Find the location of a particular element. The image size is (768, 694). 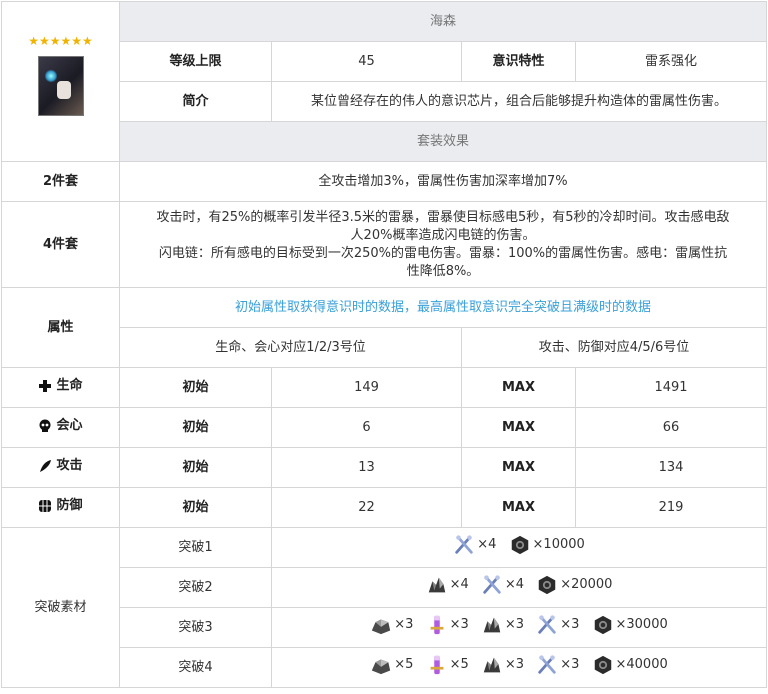

material: ×20000 is located at coordinates (574, 585).